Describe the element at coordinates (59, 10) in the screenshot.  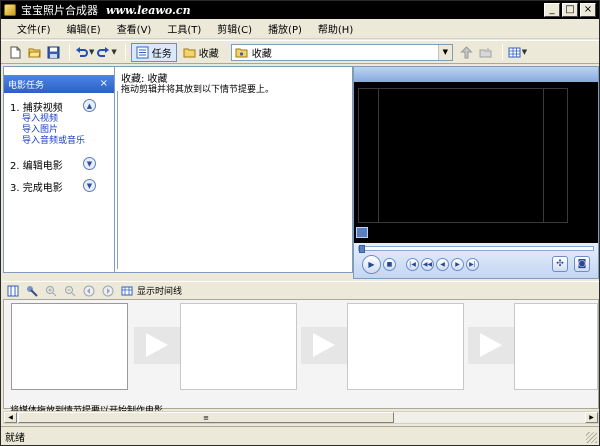
I see `window-title: 宝宝照片合成器` at that location.